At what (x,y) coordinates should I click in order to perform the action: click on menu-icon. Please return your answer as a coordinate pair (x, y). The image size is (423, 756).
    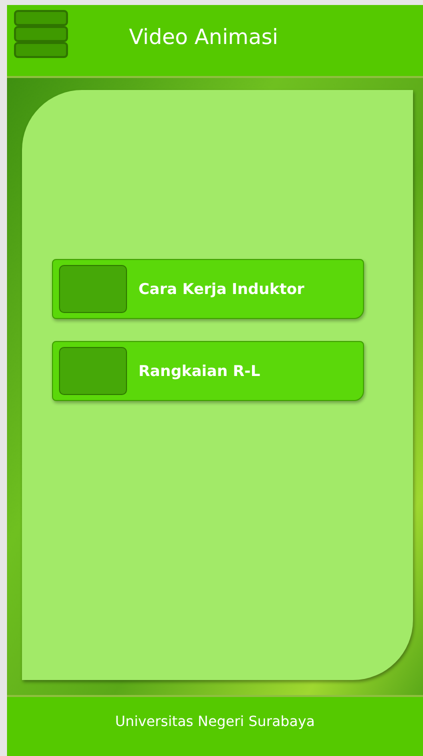
    Looking at the image, I should click on (41, 33).